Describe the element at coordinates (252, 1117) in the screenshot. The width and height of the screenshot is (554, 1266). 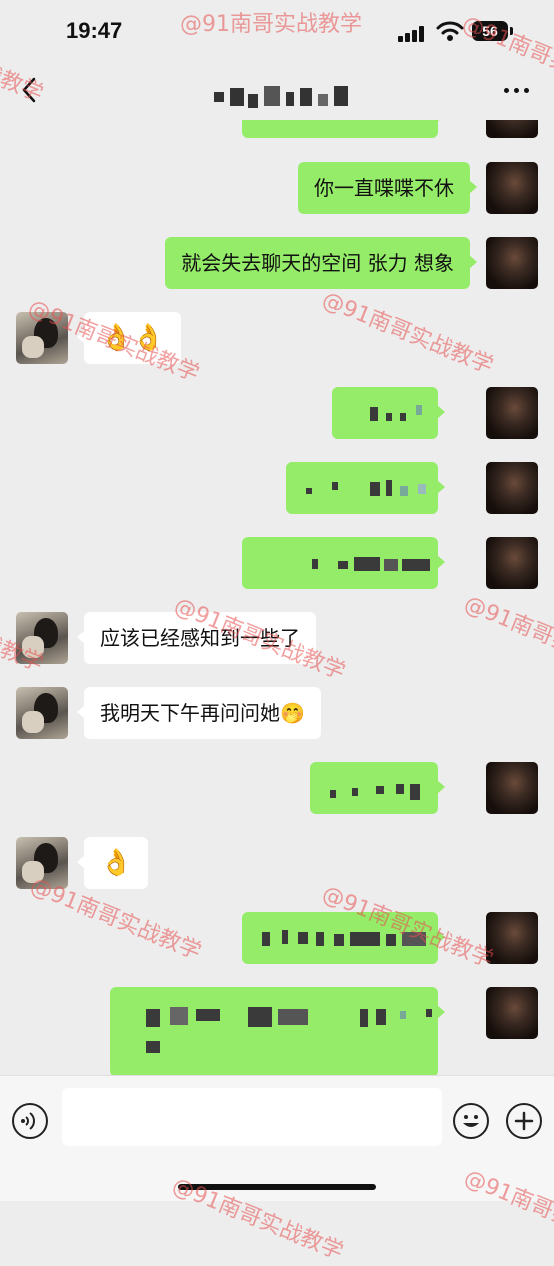
I see `message-input` at that location.